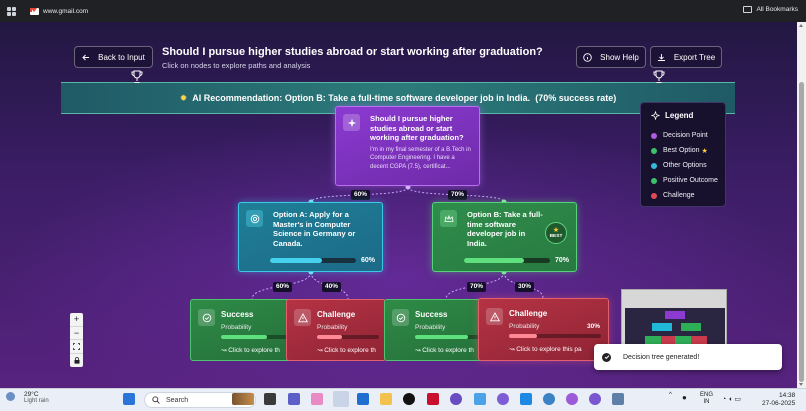 This screenshot has width=806, height=411. I want to click on leaf-explore-link: ↝ Click to explore this pa, so click(545, 349).